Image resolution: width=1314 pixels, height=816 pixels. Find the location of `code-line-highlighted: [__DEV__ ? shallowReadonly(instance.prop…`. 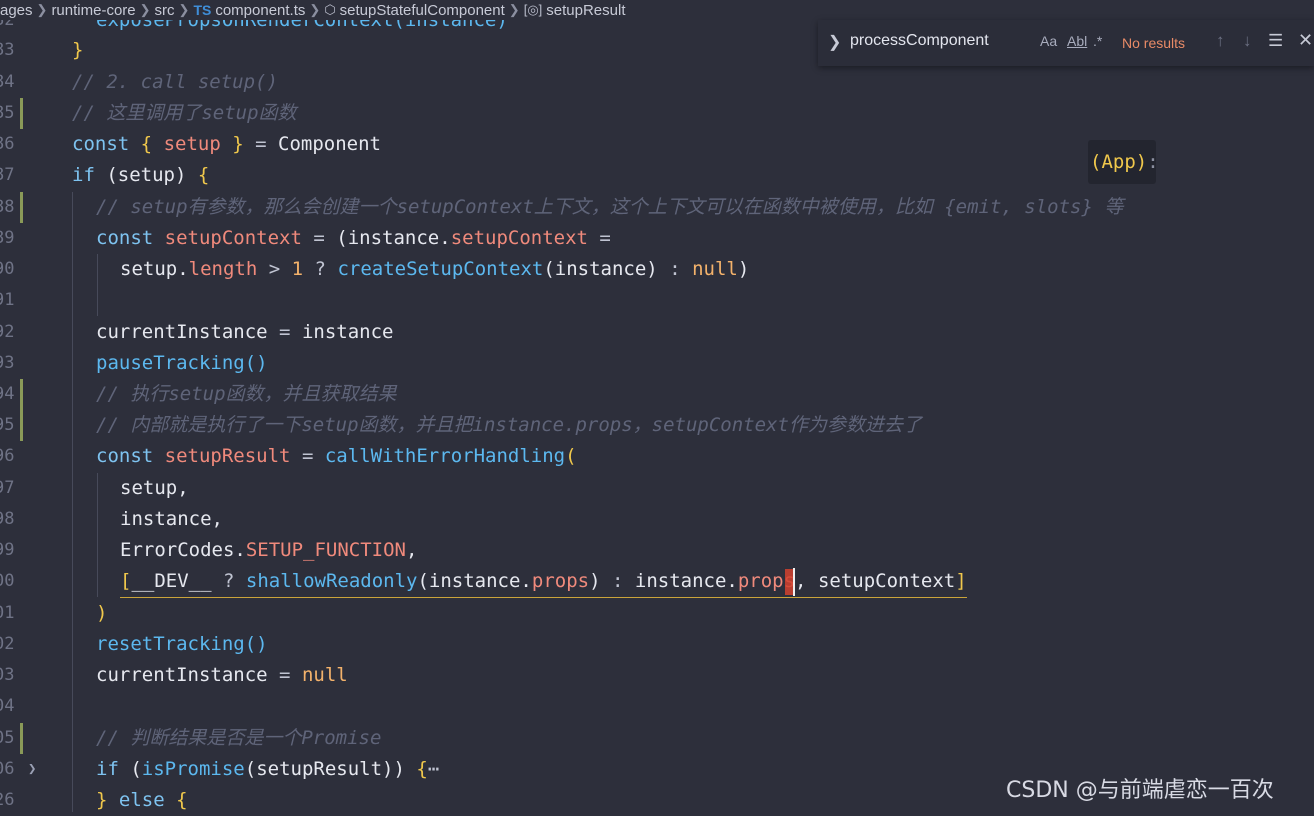

code-line-highlighted: [__DEV__ ? shallowReadonly(instance.prop… is located at coordinates (543, 582).